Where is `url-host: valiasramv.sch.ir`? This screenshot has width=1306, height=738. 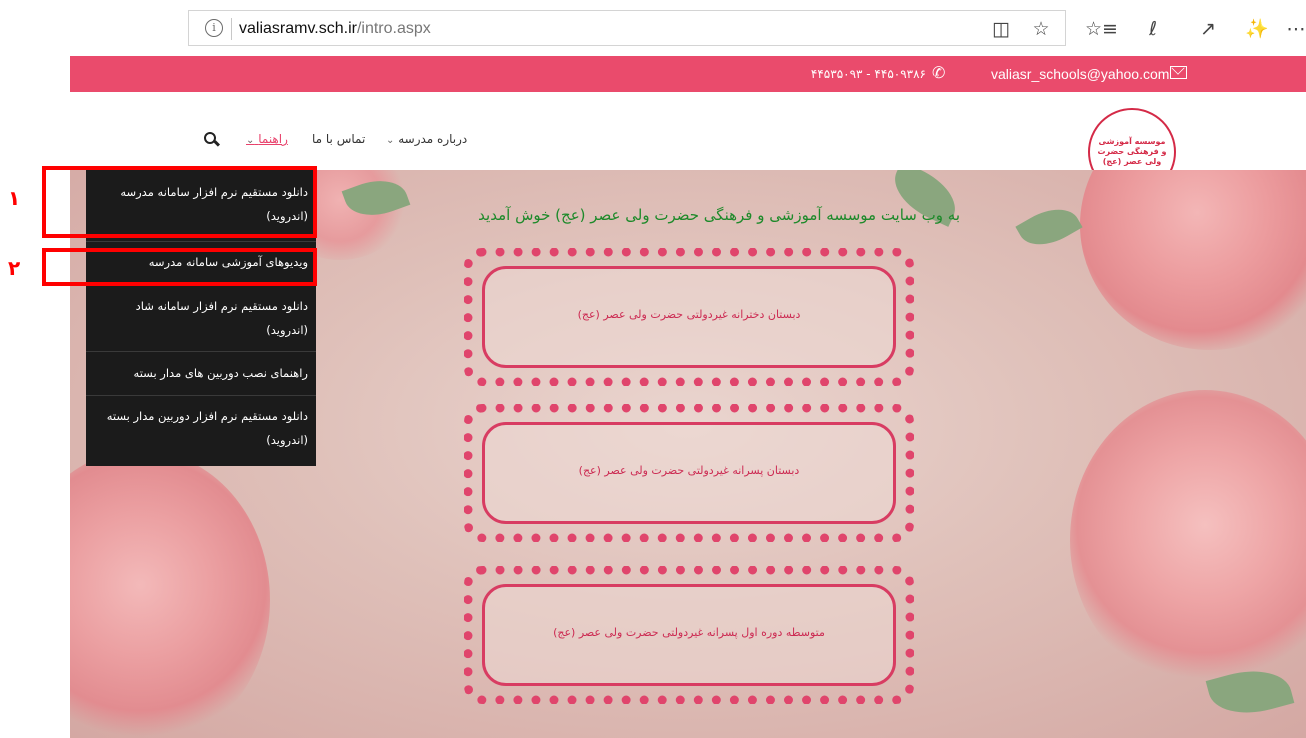
url-host: valiasramv.sch.ir is located at coordinates (298, 28).